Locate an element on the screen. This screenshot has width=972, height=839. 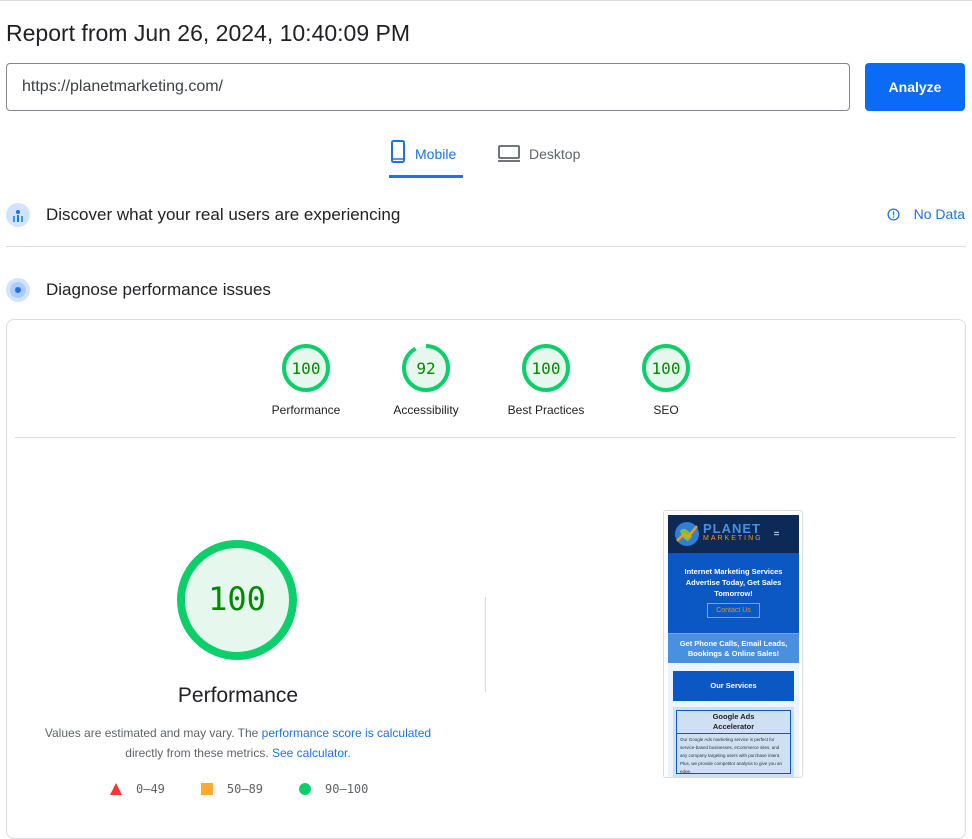
laptop-icon is located at coordinates (509, 153).